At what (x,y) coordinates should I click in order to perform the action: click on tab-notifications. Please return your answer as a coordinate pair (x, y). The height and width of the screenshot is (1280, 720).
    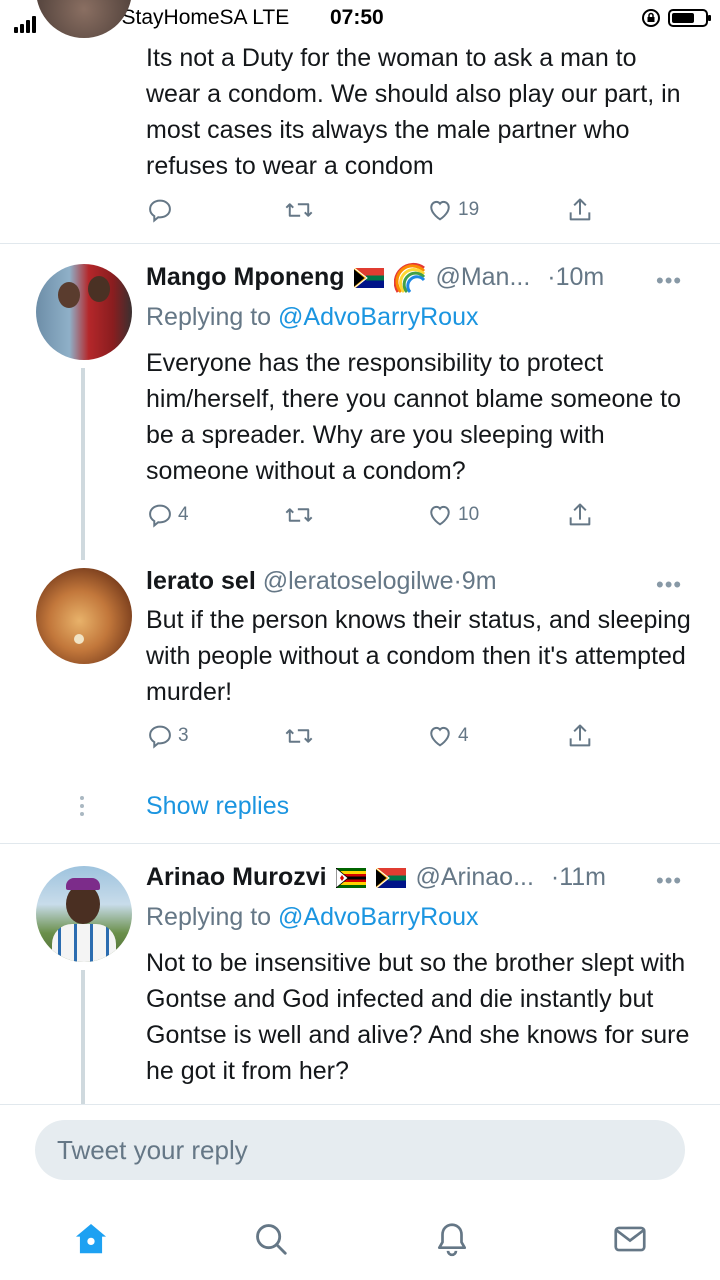
    Looking at the image, I should click on (452, 1241).